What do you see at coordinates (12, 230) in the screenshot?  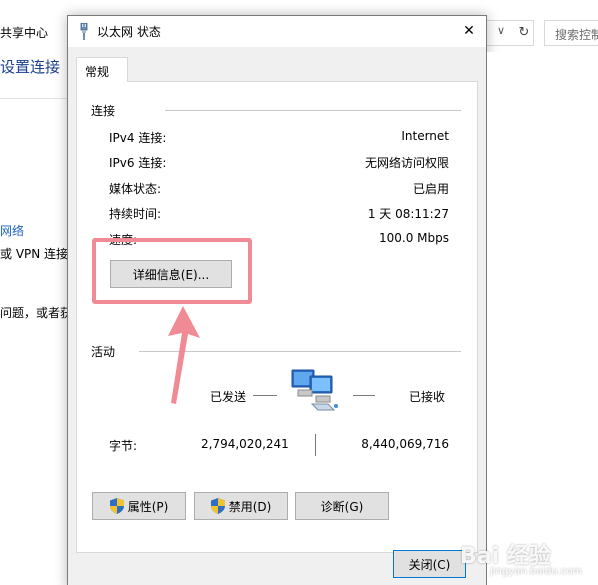 I see `network-link: 网络` at bounding box center [12, 230].